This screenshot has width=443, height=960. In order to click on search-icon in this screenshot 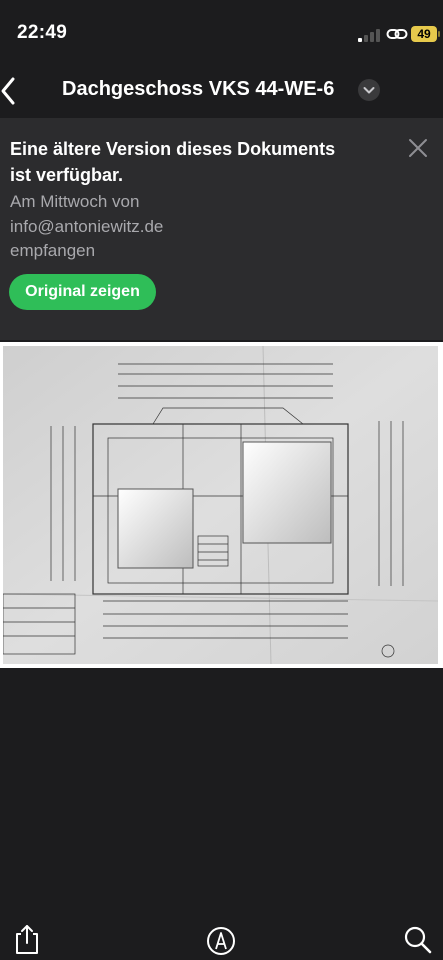, I will do `click(418, 939)`.